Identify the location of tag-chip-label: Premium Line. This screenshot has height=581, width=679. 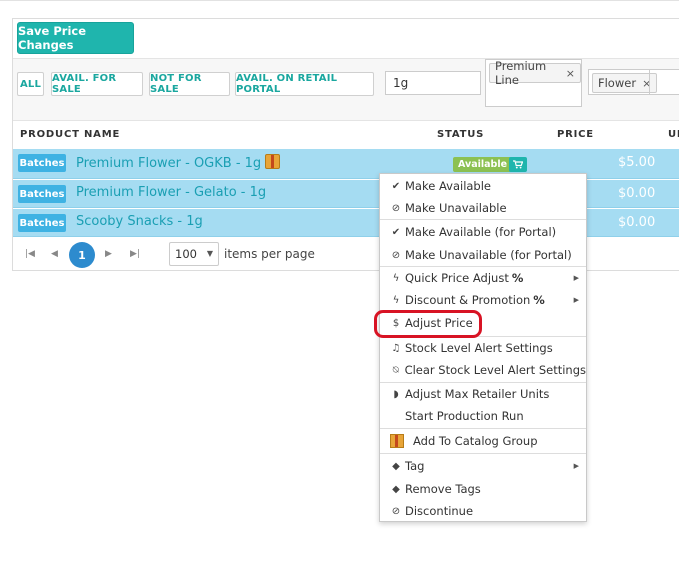
(521, 73).